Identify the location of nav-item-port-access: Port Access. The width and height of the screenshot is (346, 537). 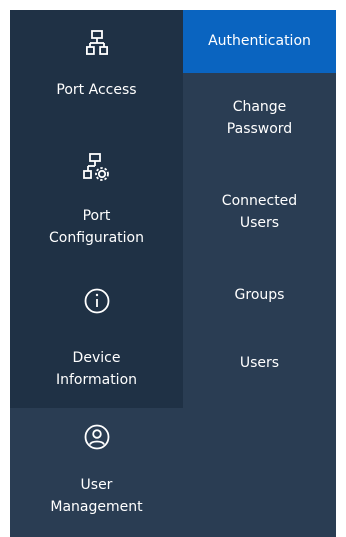
(96, 59).